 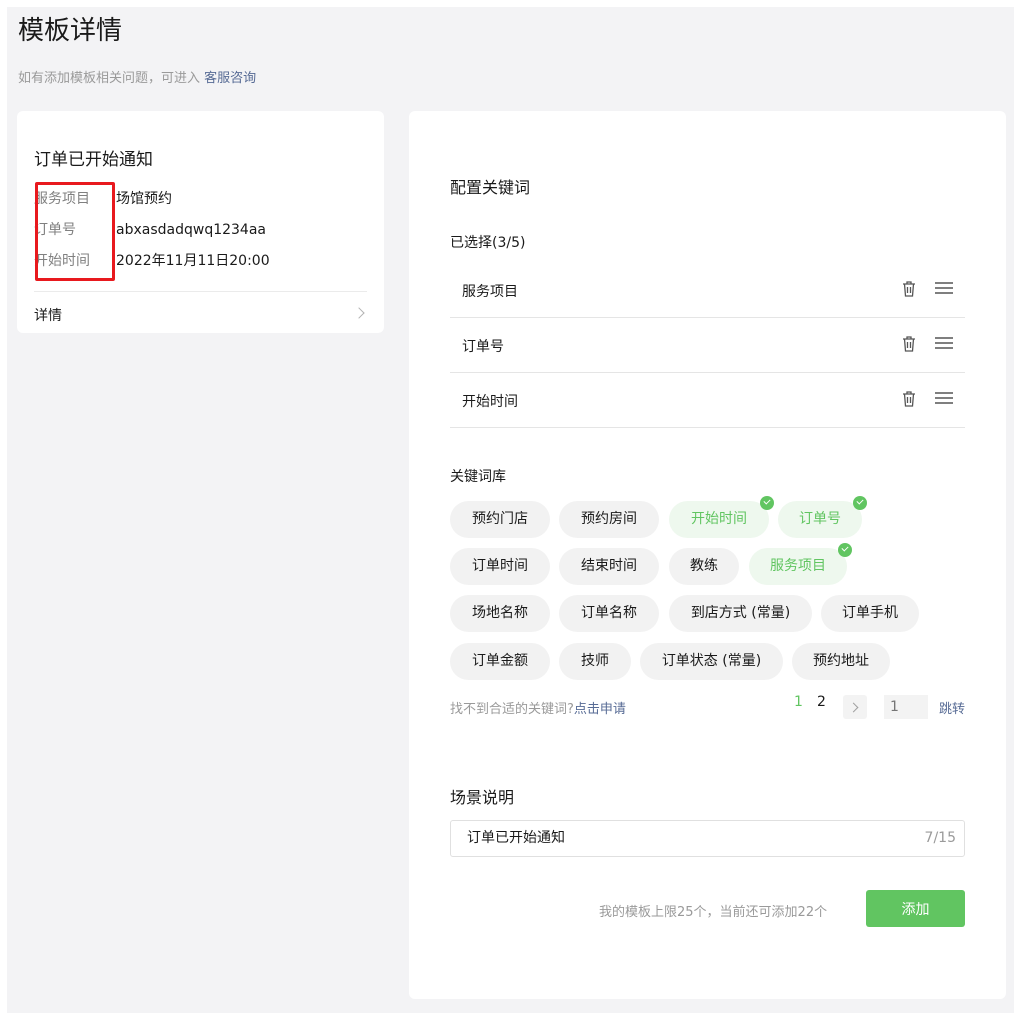 I want to click on keyword-label: 开始时间, so click(x=490, y=402).